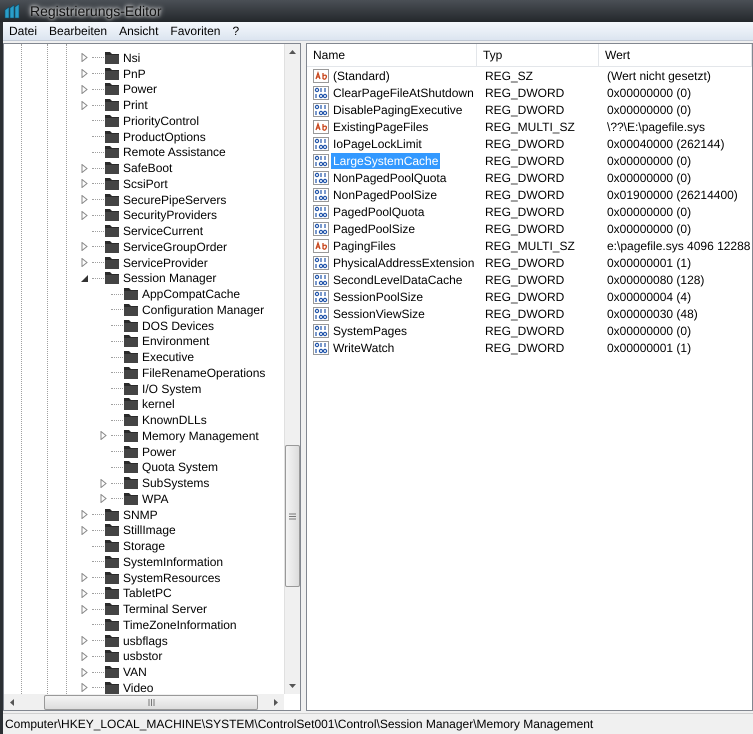 This screenshot has height=734, width=753. What do you see at coordinates (389, 178) in the screenshot?
I see `value-name: NonPagedPoolQuota` at bounding box center [389, 178].